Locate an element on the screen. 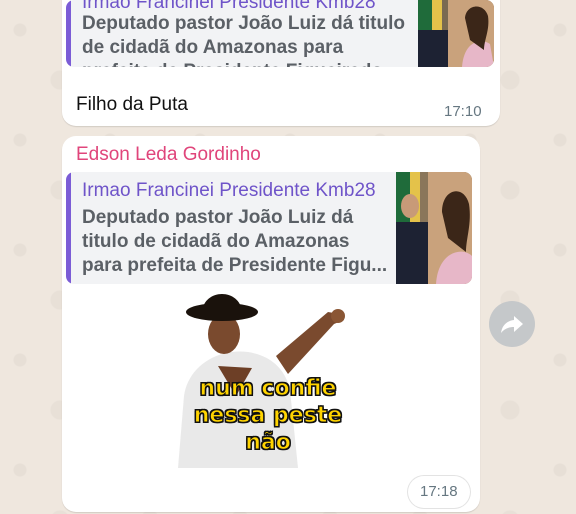 The width and height of the screenshot is (576, 514). sticker-caption-line: num confie is located at coordinates (268, 389).